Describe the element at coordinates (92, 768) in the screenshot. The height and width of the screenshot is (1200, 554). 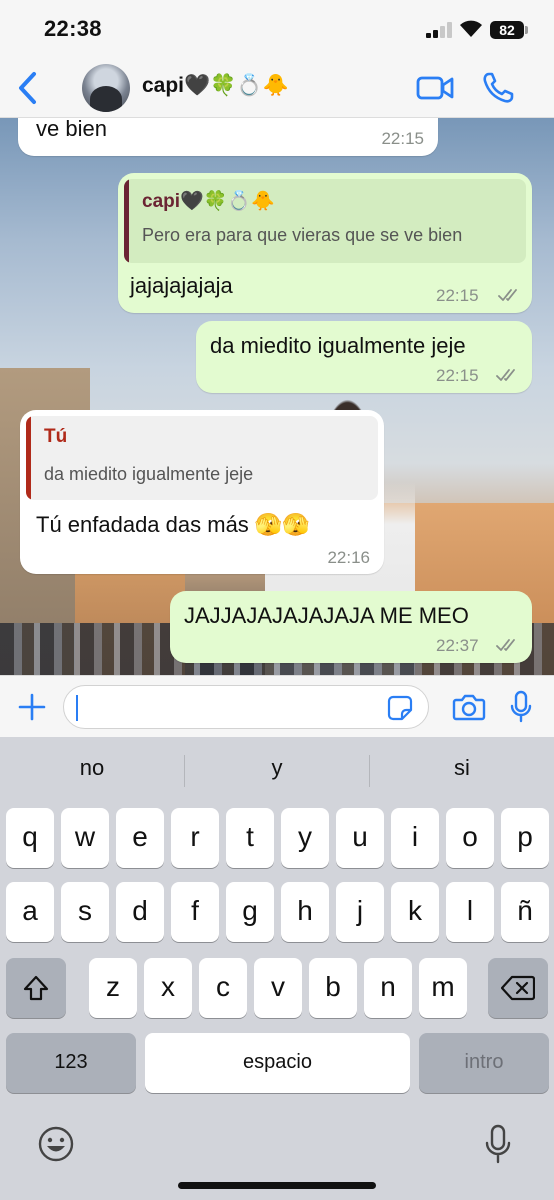
I see `suggestion-item: no` at that location.